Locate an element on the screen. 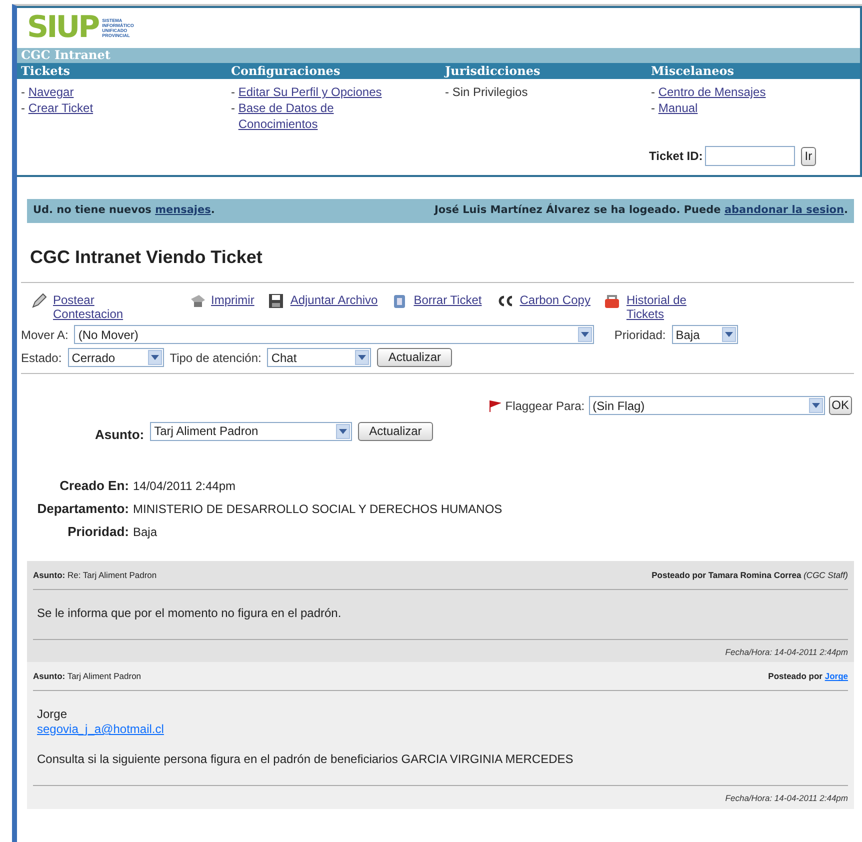 Image resolution: width=862 pixels, height=842 pixels. post-author: Posteado por Jorge is located at coordinates (808, 677).